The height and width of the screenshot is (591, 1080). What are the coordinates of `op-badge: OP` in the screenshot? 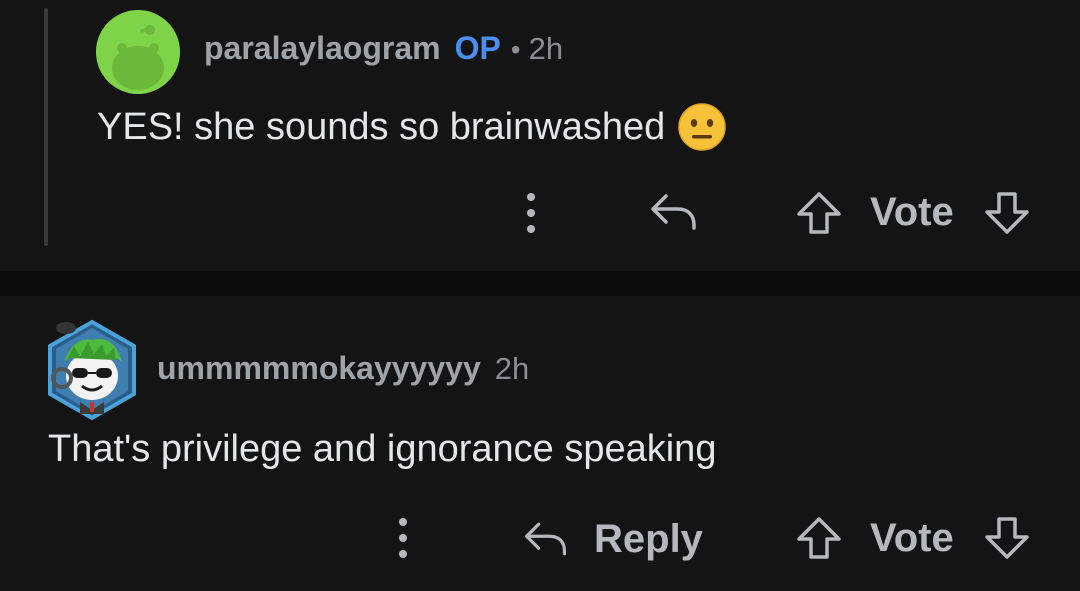 It's located at (477, 48).